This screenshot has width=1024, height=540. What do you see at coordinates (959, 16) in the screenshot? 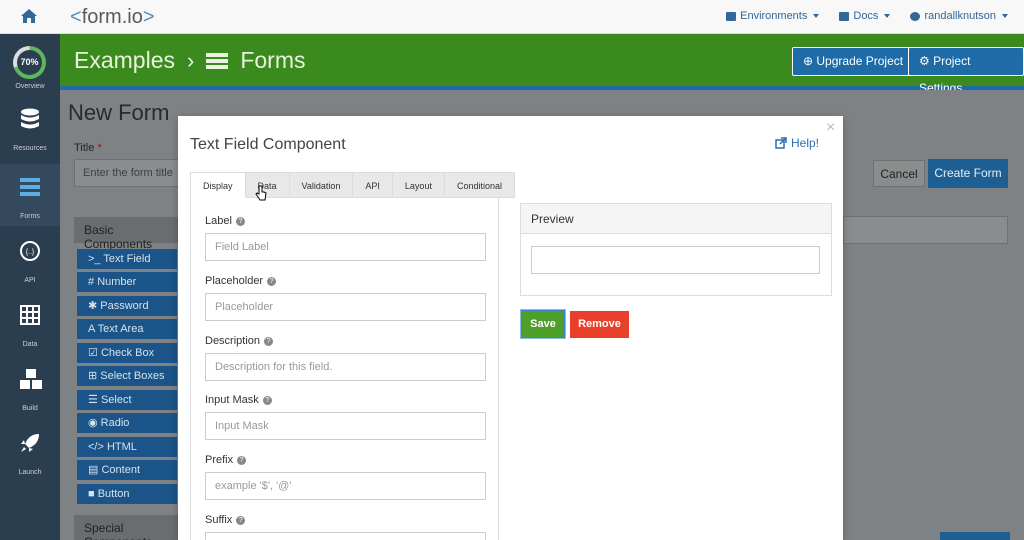
I see `user-dropdown: randallknutson` at bounding box center [959, 16].